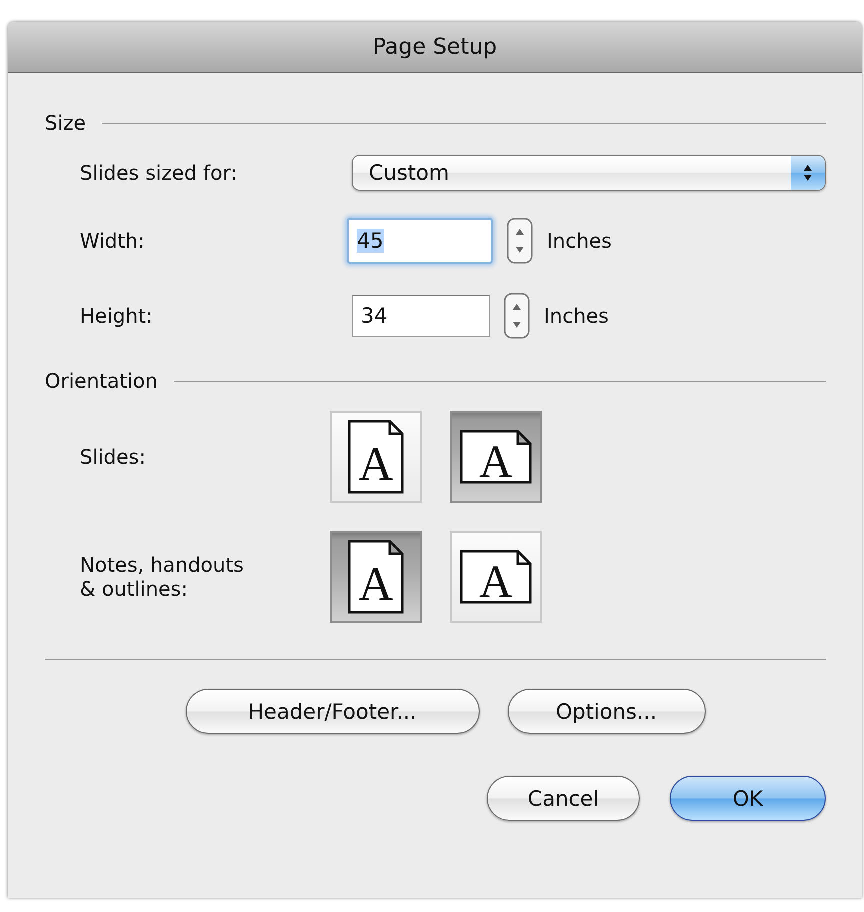  What do you see at coordinates (113, 241) in the screenshot?
I see `field-label: Width:` at bounding box center [113, 241].